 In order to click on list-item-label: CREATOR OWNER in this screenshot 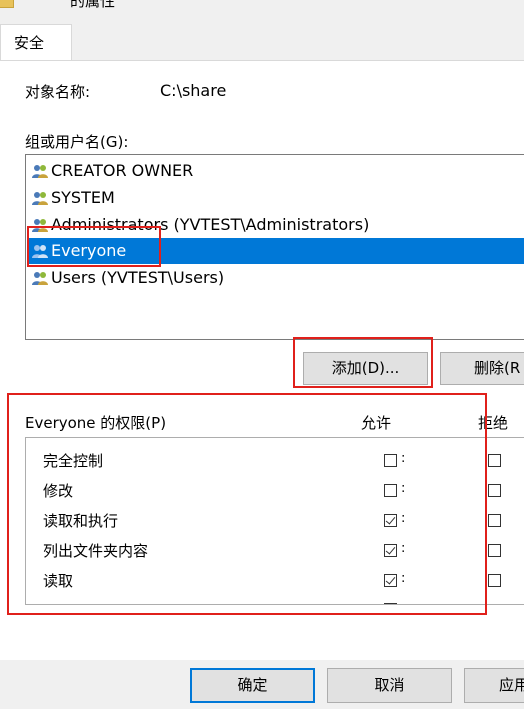, I will do `click(122, 170)`.